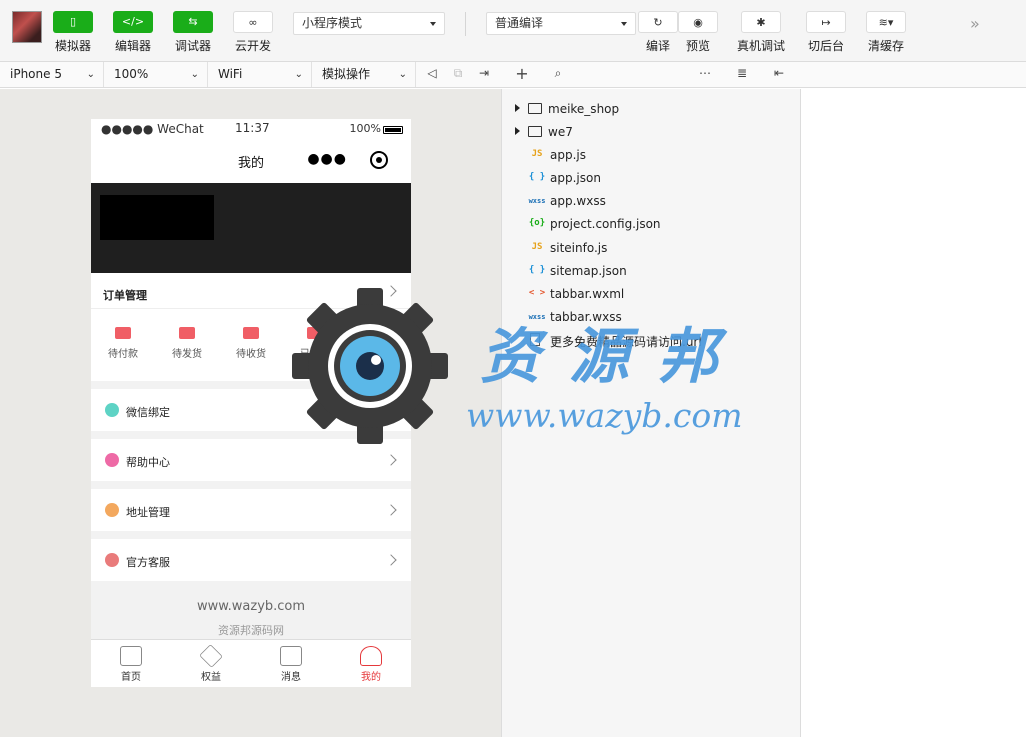  Describe the element at coordinates (125, 295) in the screenshot. I see `order-title: 订单管理` at that location.